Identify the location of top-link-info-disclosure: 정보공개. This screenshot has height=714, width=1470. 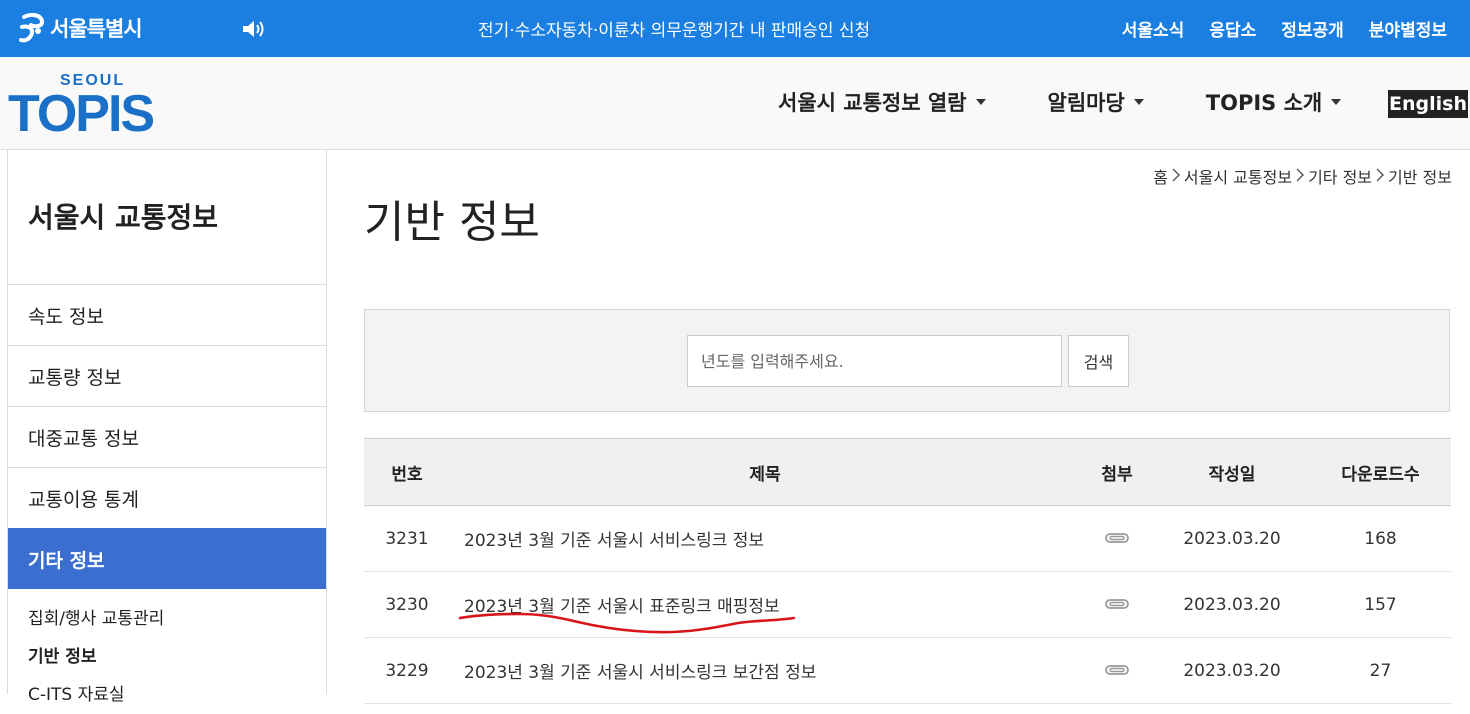
(1312, 28).